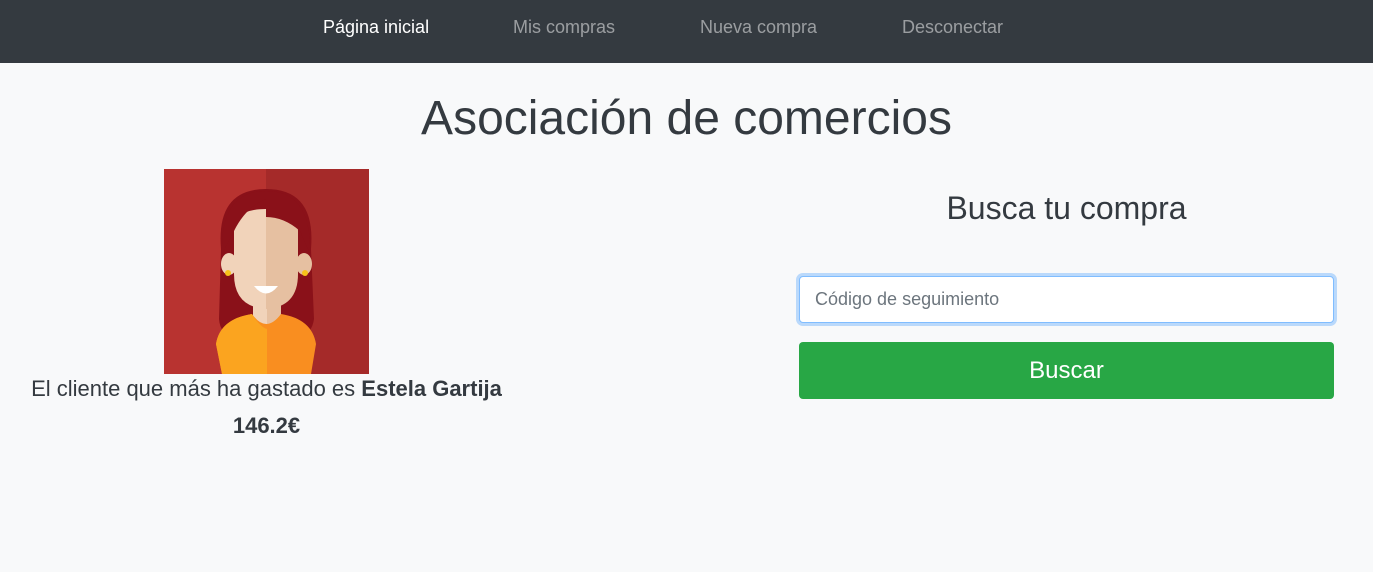 The image size is (1373, 572). Describe the element at coordinates (431, 388) in the screenshot. I see `top-customer-name: Estela Gartija` at that location.